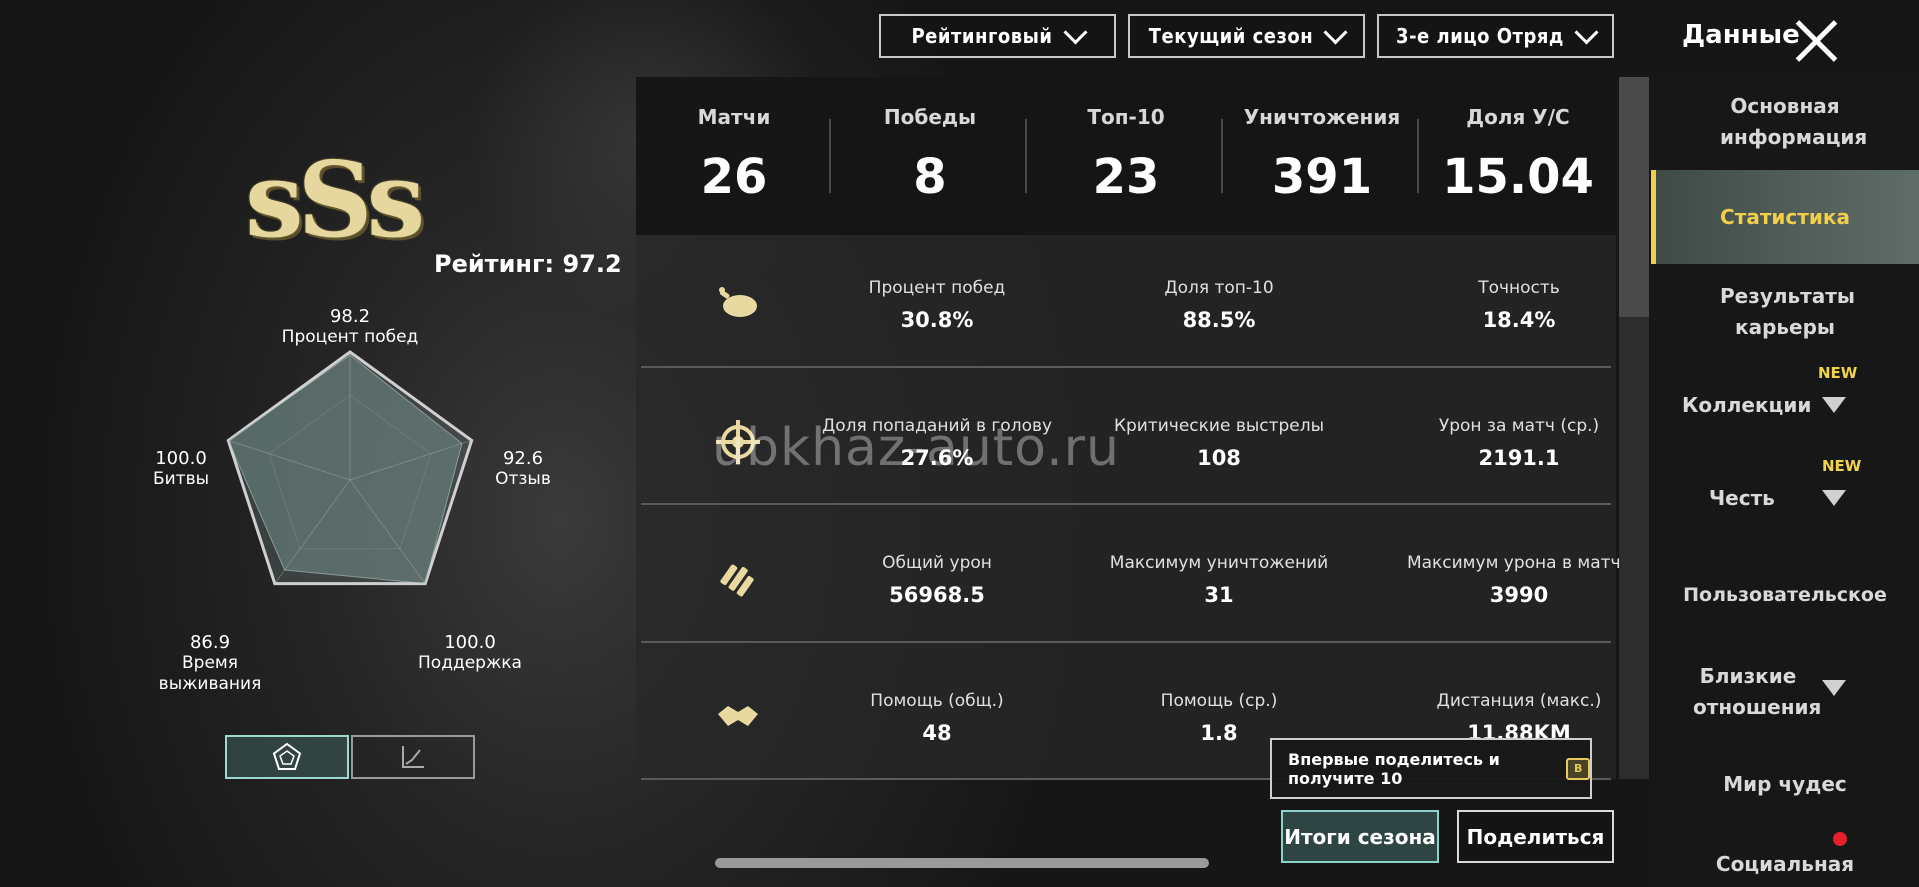 Image resolution: width=1919 pixels, height=887 pixels. Describe the element at coordinates (930, 177) in the screenshot. I see `summary-value: 8` at that location.